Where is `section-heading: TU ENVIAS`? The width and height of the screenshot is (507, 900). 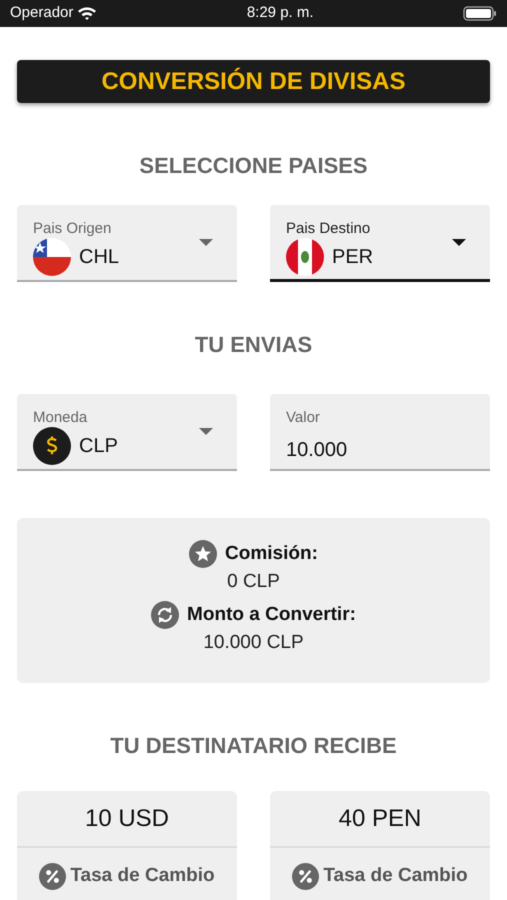 section-heading: TU ENVIAS is located at coordinates (254, 345).